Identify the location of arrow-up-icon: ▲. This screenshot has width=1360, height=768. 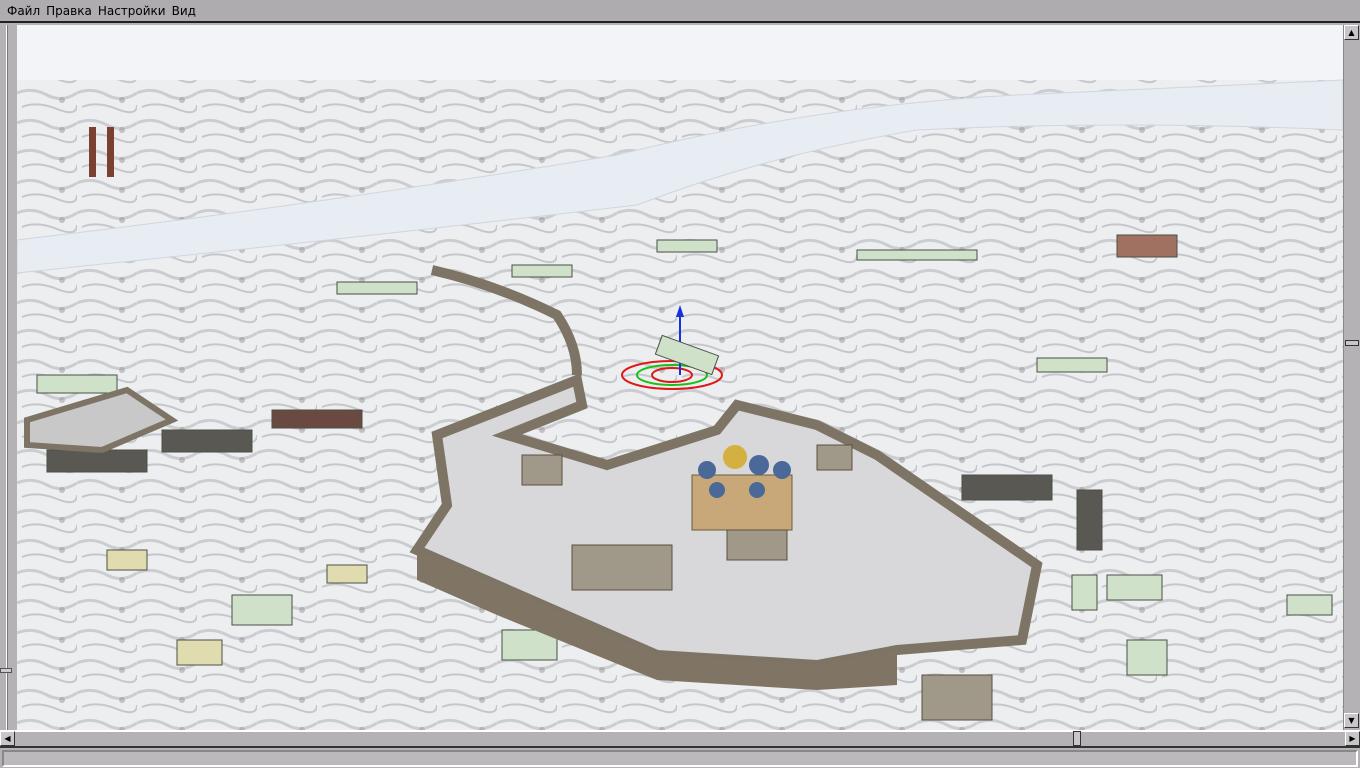
(1351, 32).